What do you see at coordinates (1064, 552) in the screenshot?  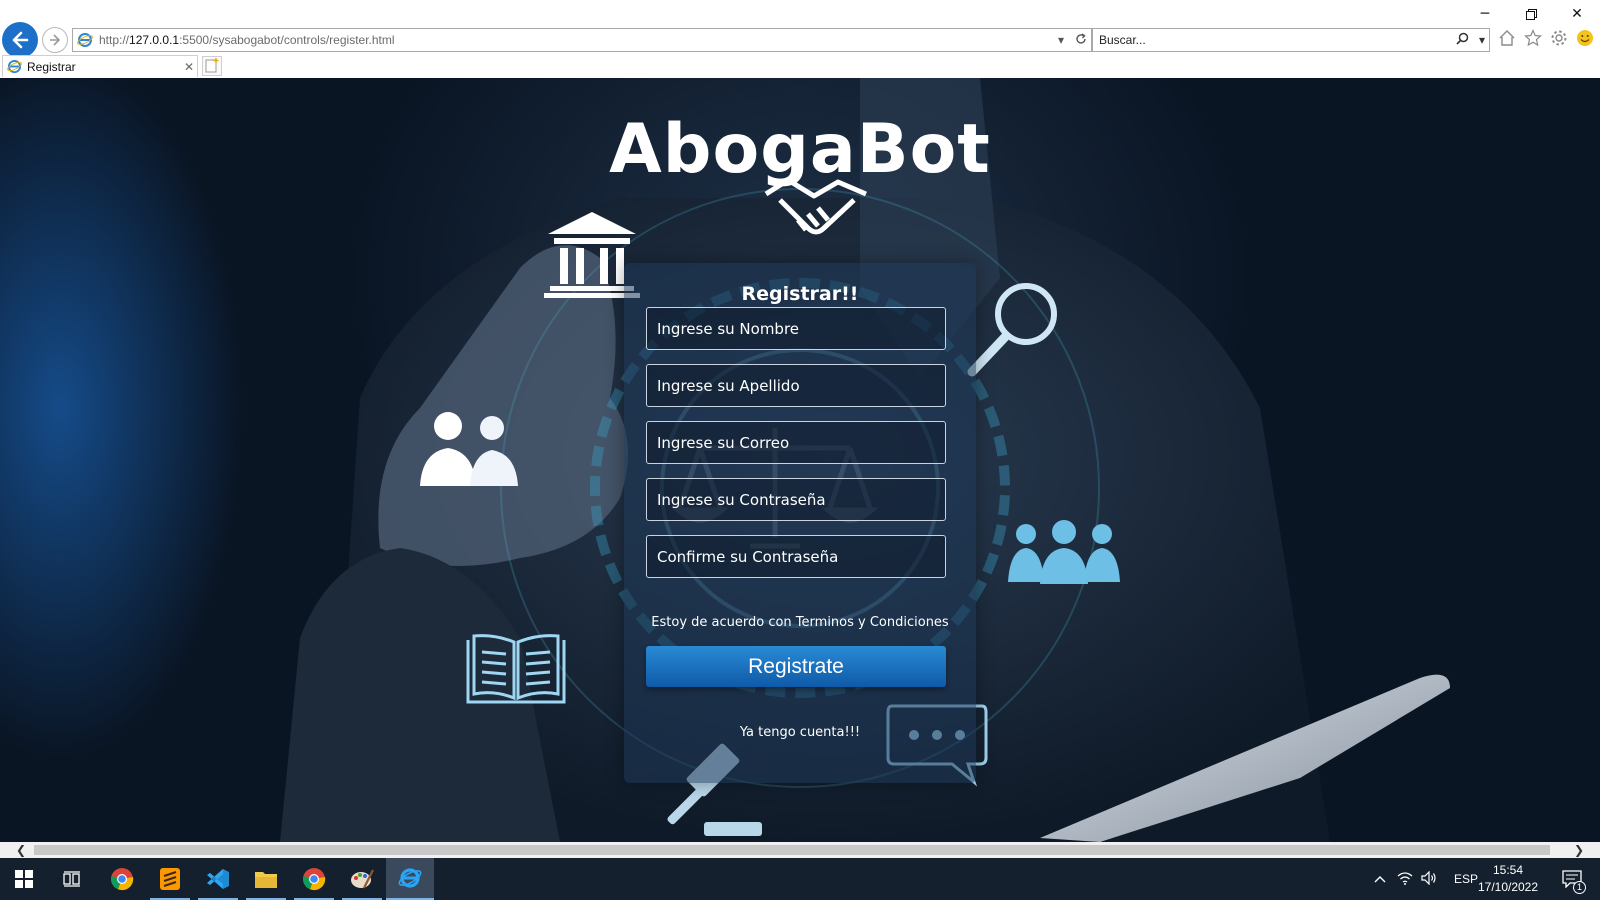 I see `team-icon` at bounding box center [1064, 552].